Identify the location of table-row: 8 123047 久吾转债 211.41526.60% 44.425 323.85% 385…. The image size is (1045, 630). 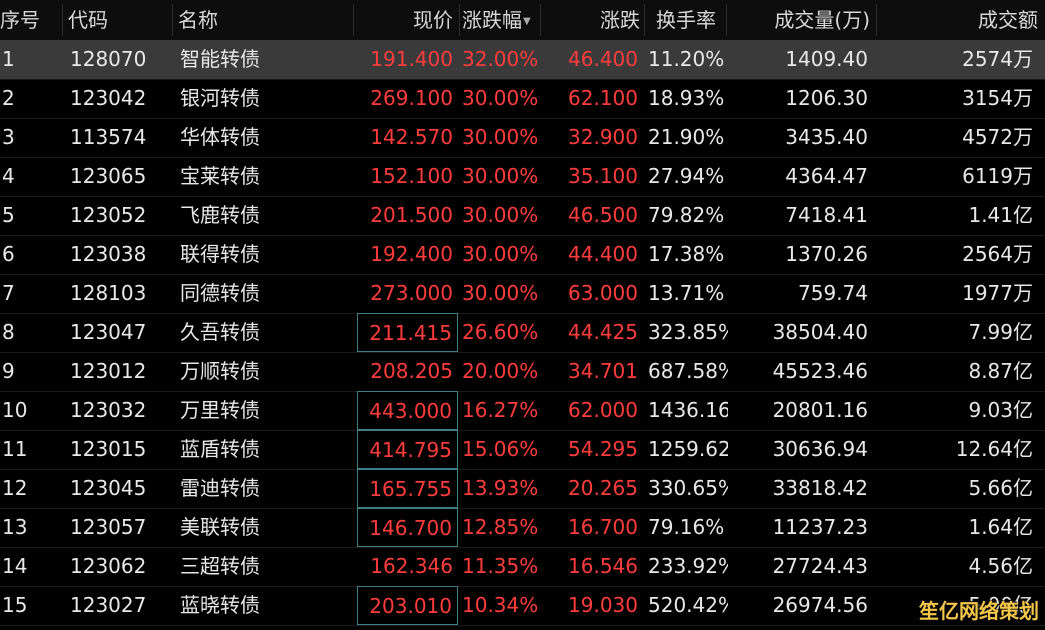
(522, 333).